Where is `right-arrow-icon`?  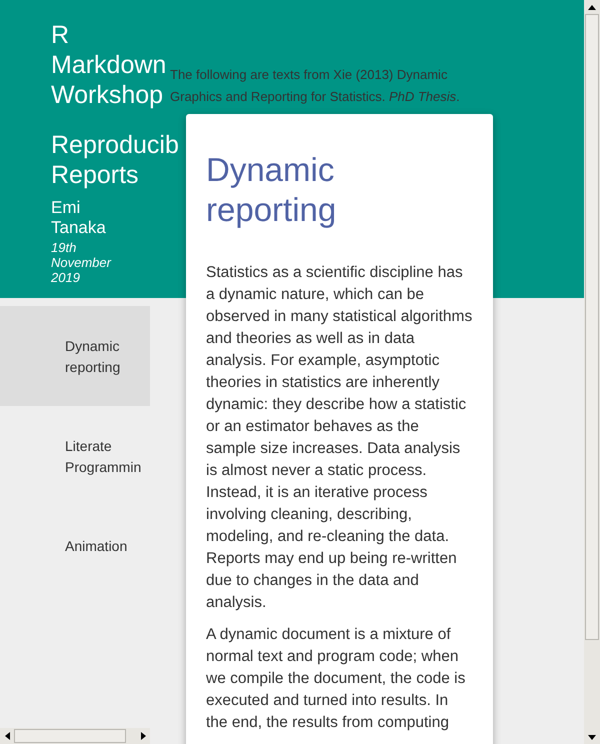 right-arrow-icon is located at coordinates (143, 736).